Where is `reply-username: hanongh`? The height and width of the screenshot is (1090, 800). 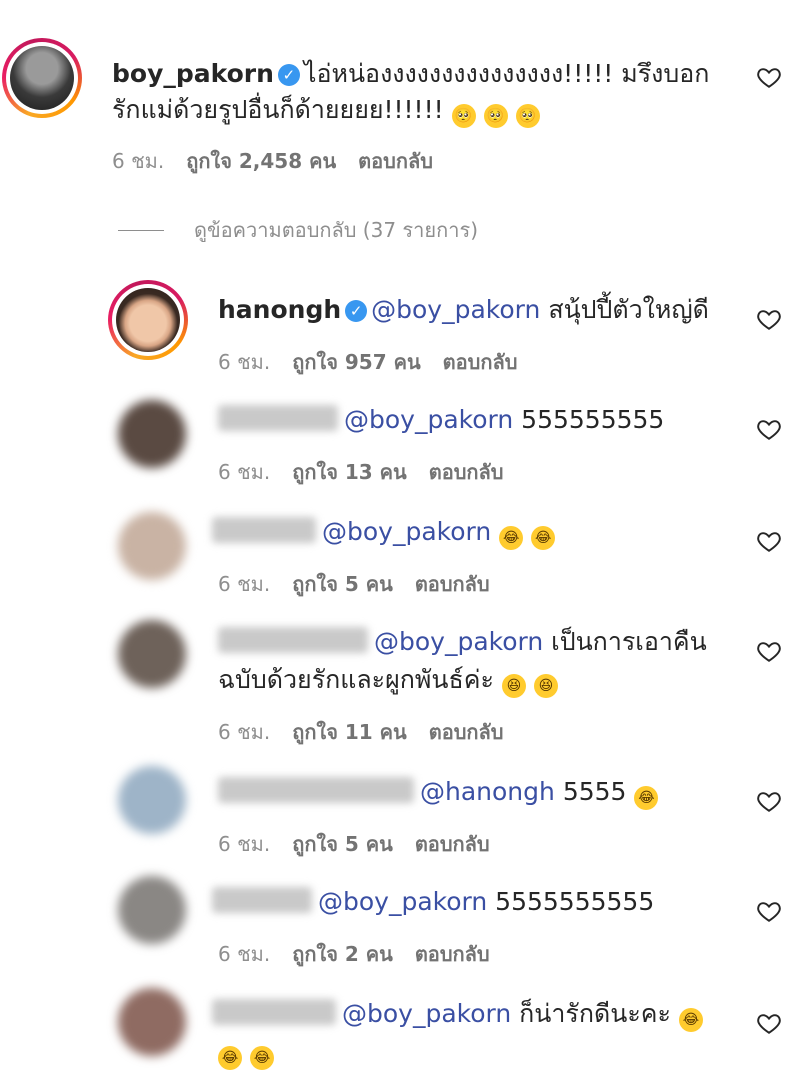 reply-username: hanongh is located at coordinates (279, 309).